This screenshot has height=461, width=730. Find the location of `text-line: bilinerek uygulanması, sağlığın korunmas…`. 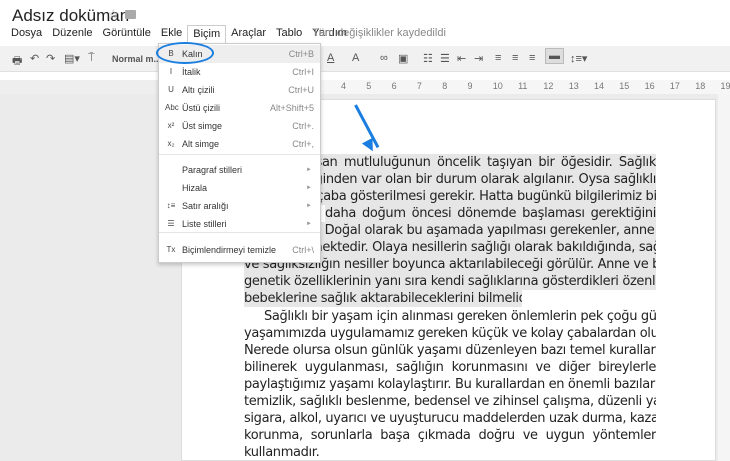

text-line: bilinerek uygulanması, sağlığın korunmas… is located at coordinates (450, 367).